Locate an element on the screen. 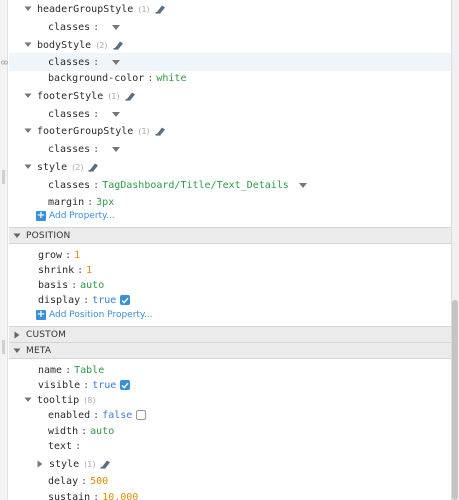 The height and width of the screenshot is (500, 459). scrollbar-thumb is located at coordinates (455, 400).